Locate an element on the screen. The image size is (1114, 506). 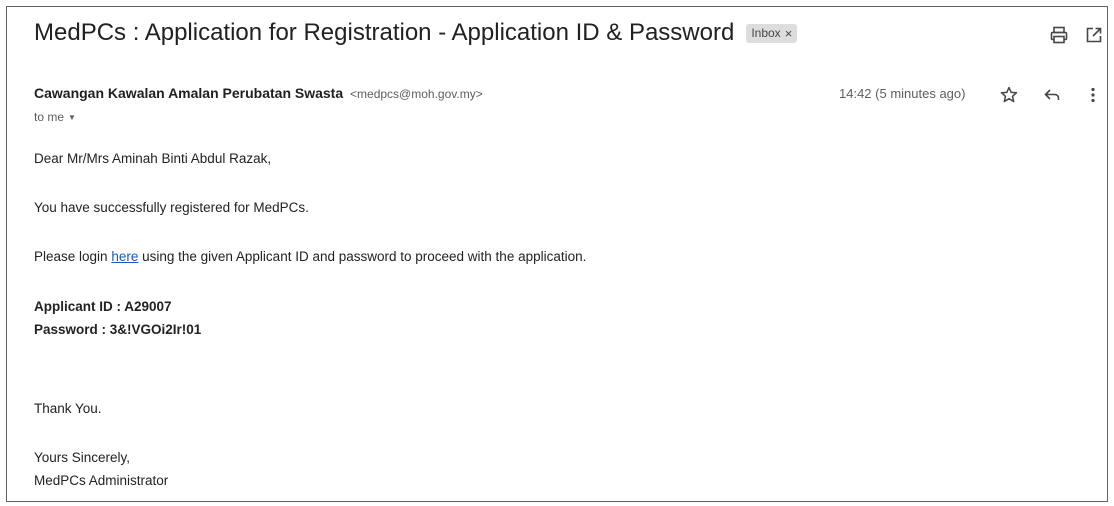
reply-icon is located at coordinates (1052, 95).